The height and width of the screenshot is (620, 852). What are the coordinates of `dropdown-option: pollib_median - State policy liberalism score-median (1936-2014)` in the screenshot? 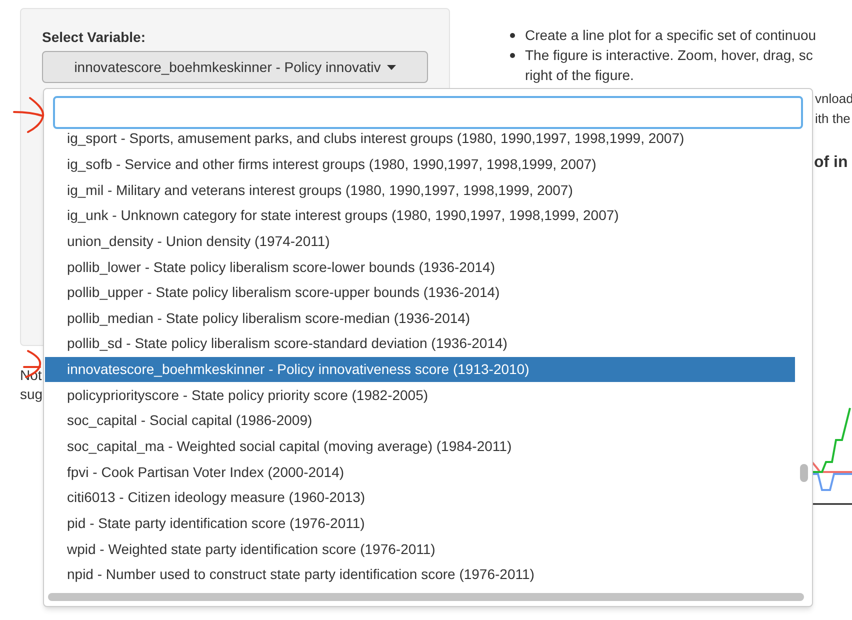 It's located at (420, 318).